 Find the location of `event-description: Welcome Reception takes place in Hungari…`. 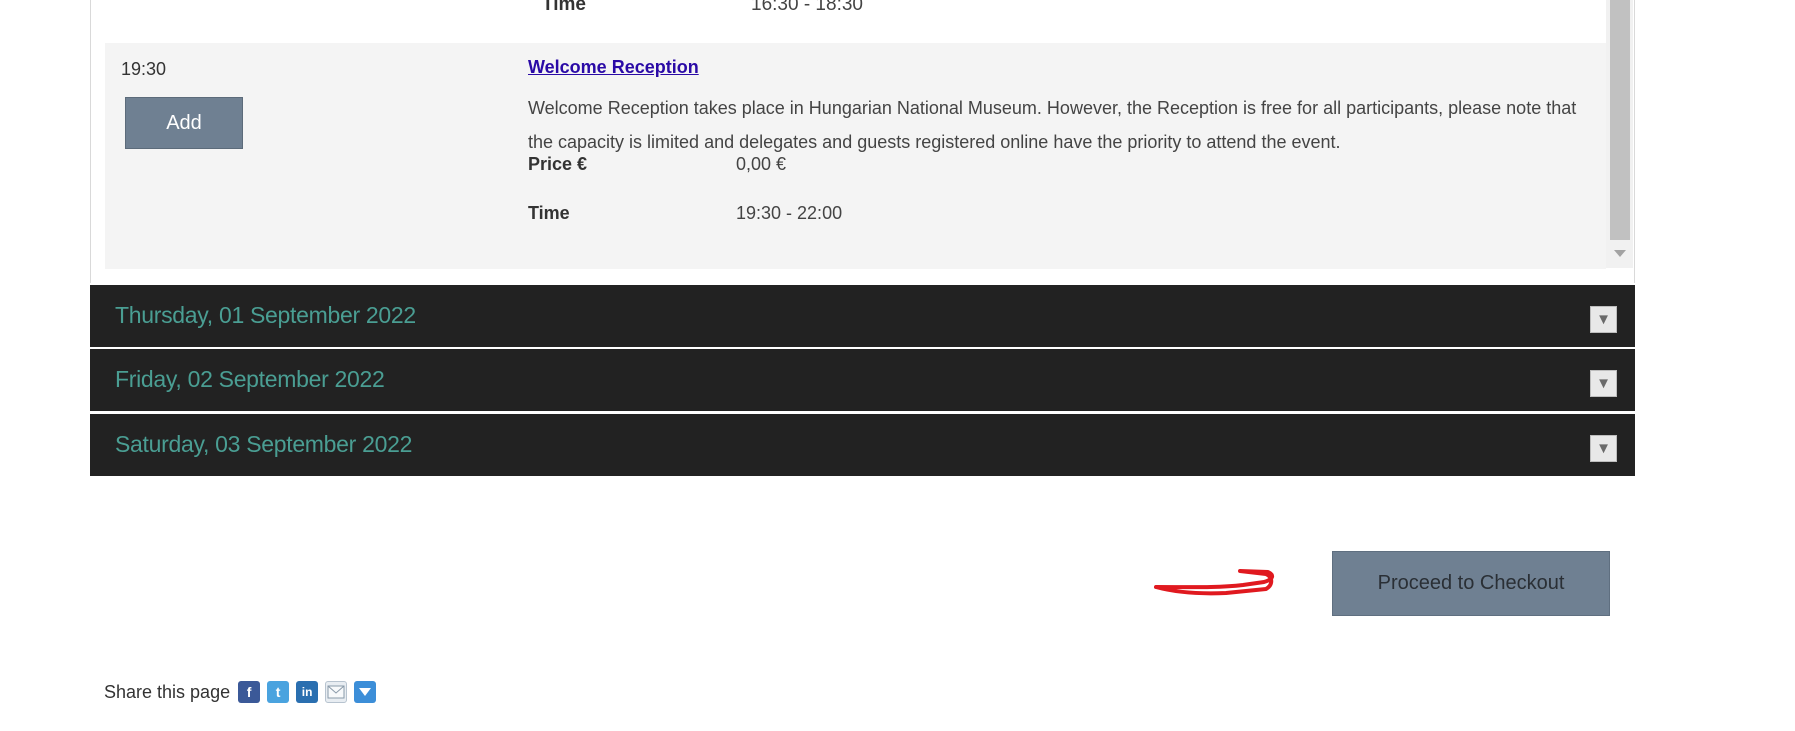

event-description: Welcome Reception takes place in Hungari… is located at coordinates (1052, 125).